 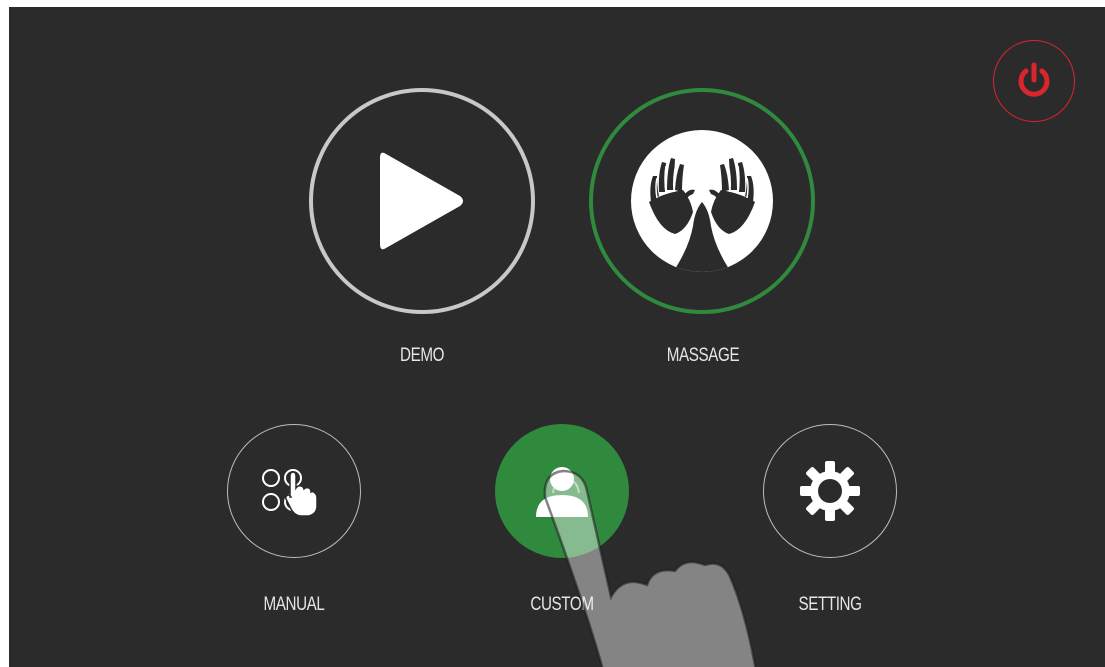 I want to click on massage-label: MASSAGE, so click(x=703, y=355).